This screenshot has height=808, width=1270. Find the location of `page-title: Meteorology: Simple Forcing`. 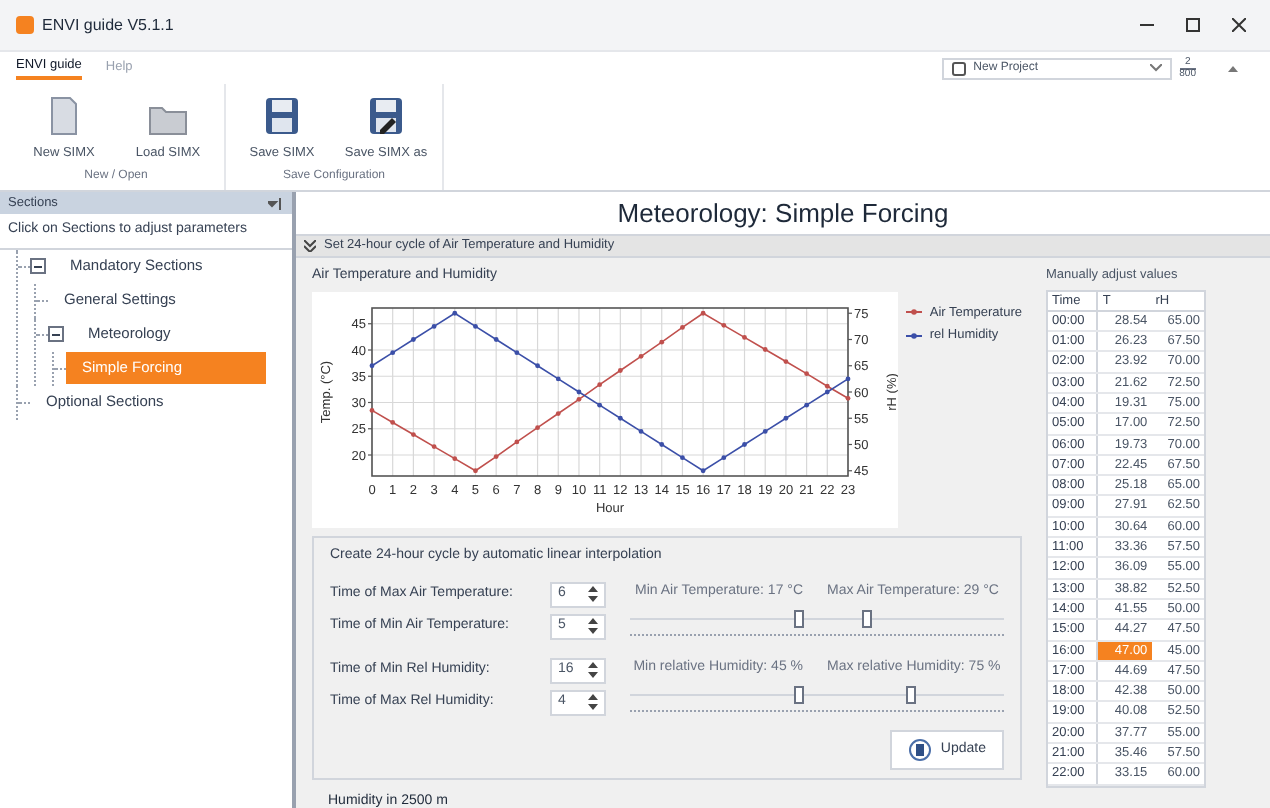

page-title: Meteorology: Simple Forcing is located at coordinates (783, 213).